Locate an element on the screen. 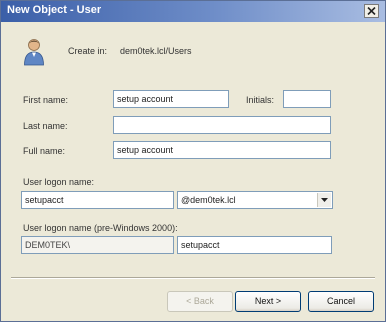  back-button: < Back is located at coordinates (200, 301).